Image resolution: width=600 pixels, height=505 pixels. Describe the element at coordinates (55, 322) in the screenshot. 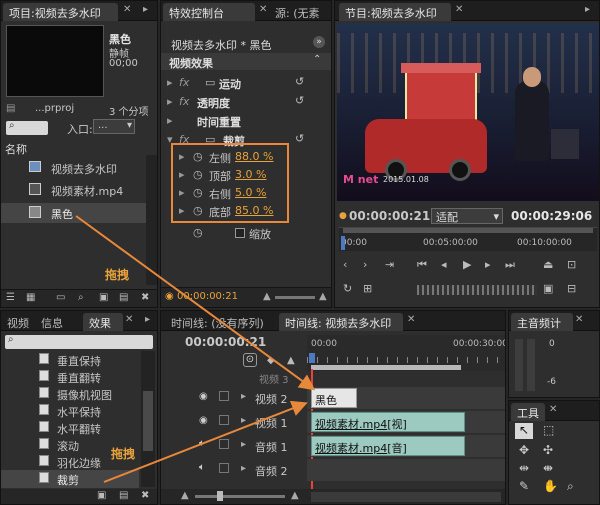

I see `tab-info: 信息` at that location.